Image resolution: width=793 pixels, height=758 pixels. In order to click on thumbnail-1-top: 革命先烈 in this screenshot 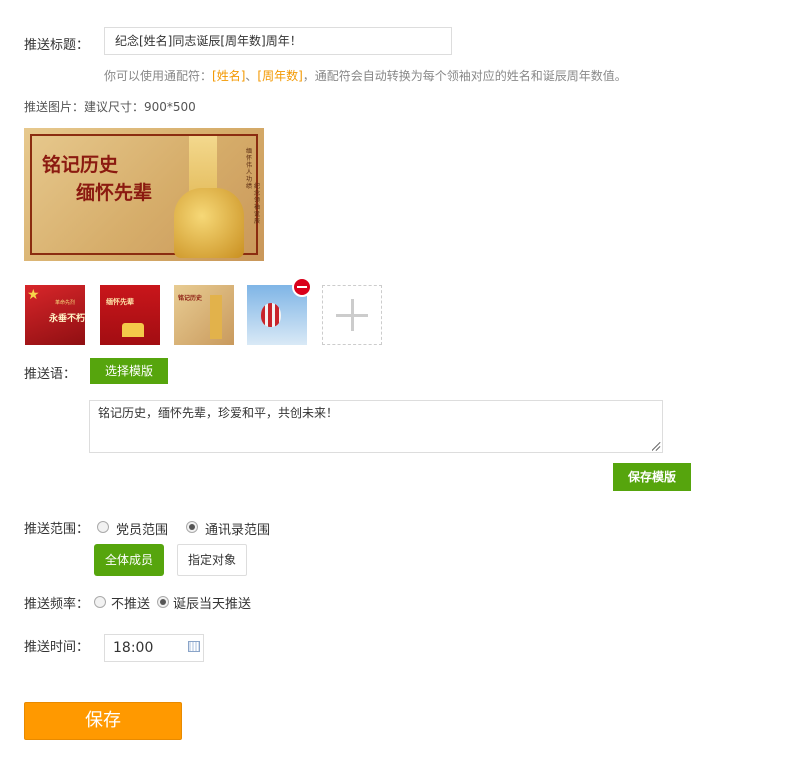, I will do `click(65, 303)`.